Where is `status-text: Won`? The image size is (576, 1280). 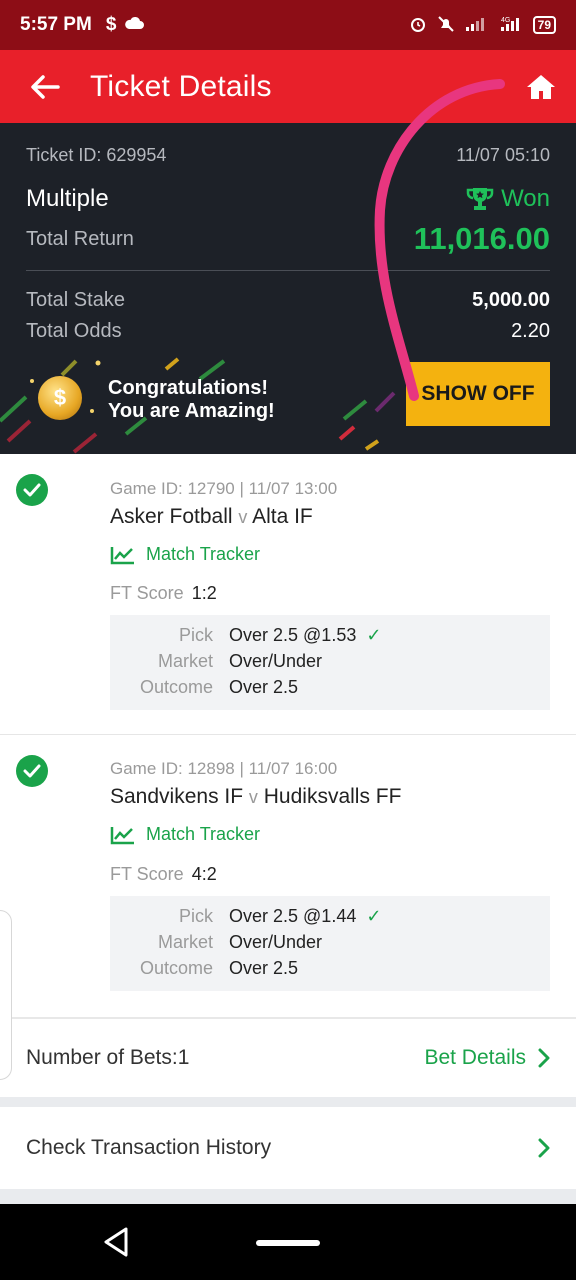
status-text: Won is located at coordinates (525, 198).